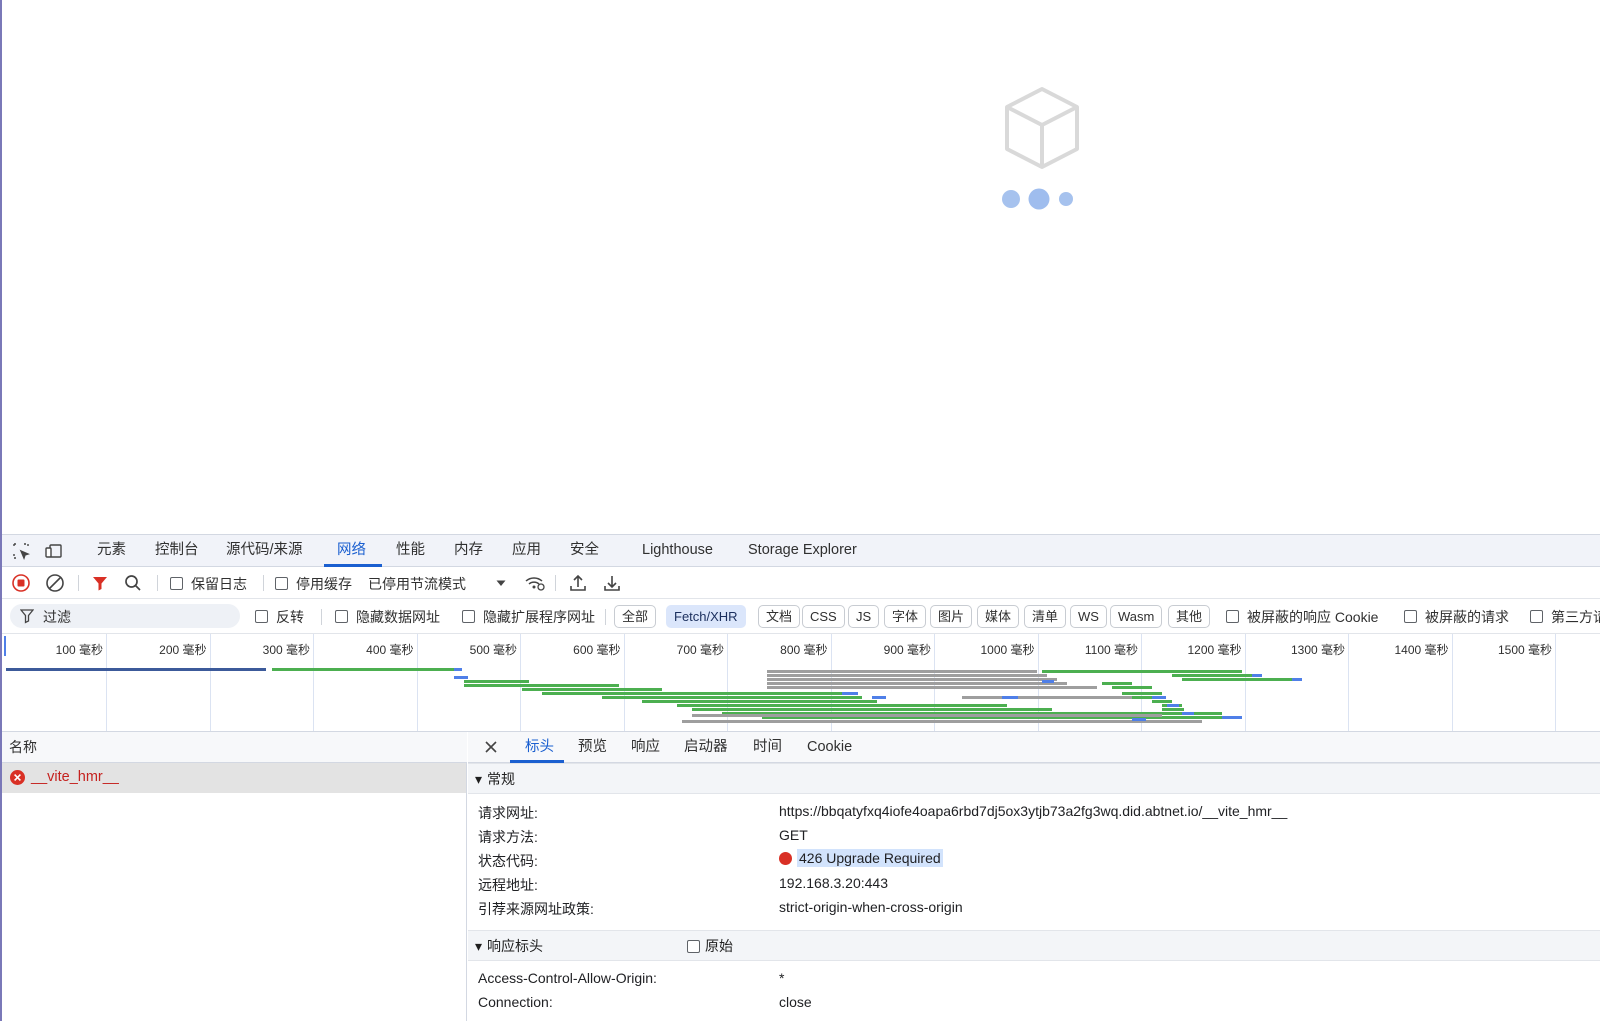  Describe the element at coordinates (341, 616) in the screenshot. I see `hide-data-urls-checkbox` at that location.